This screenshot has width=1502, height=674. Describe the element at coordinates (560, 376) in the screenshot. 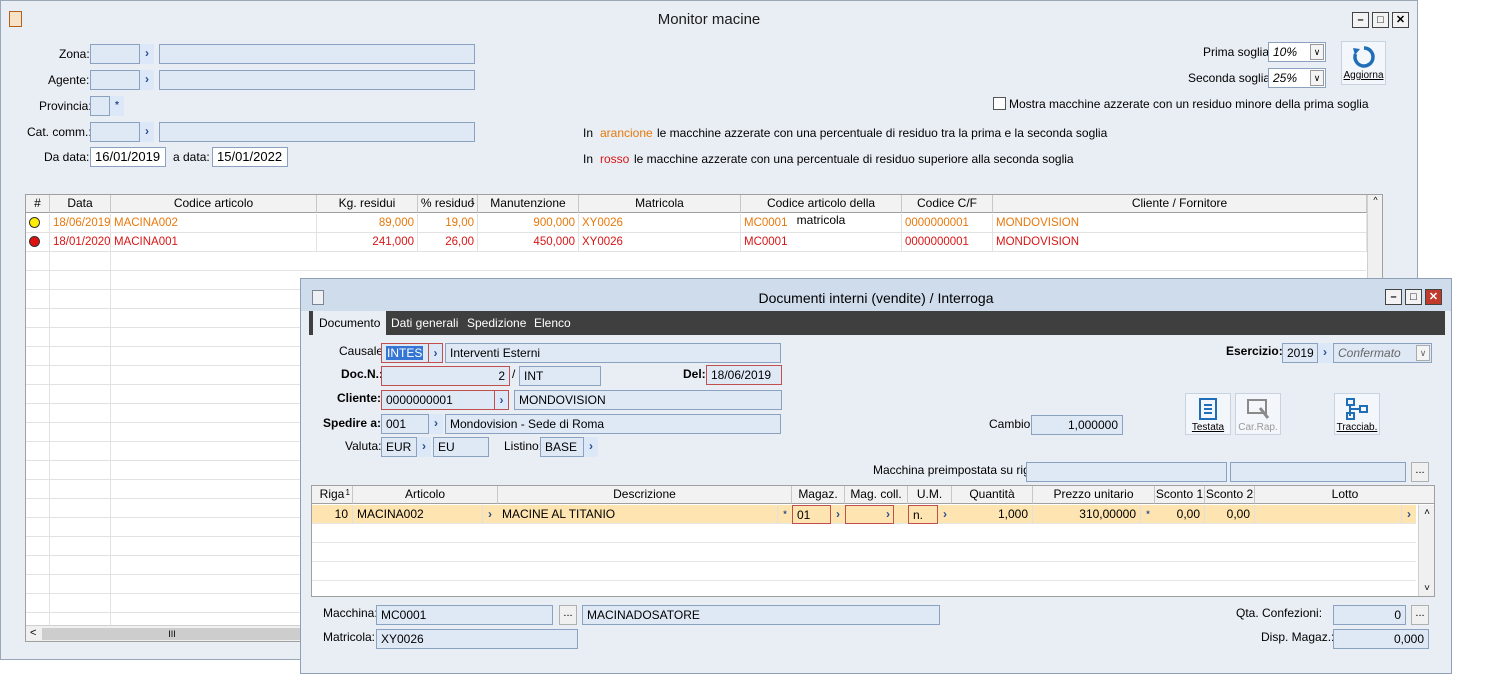

I see `docn-serie-input: INT` at that location.